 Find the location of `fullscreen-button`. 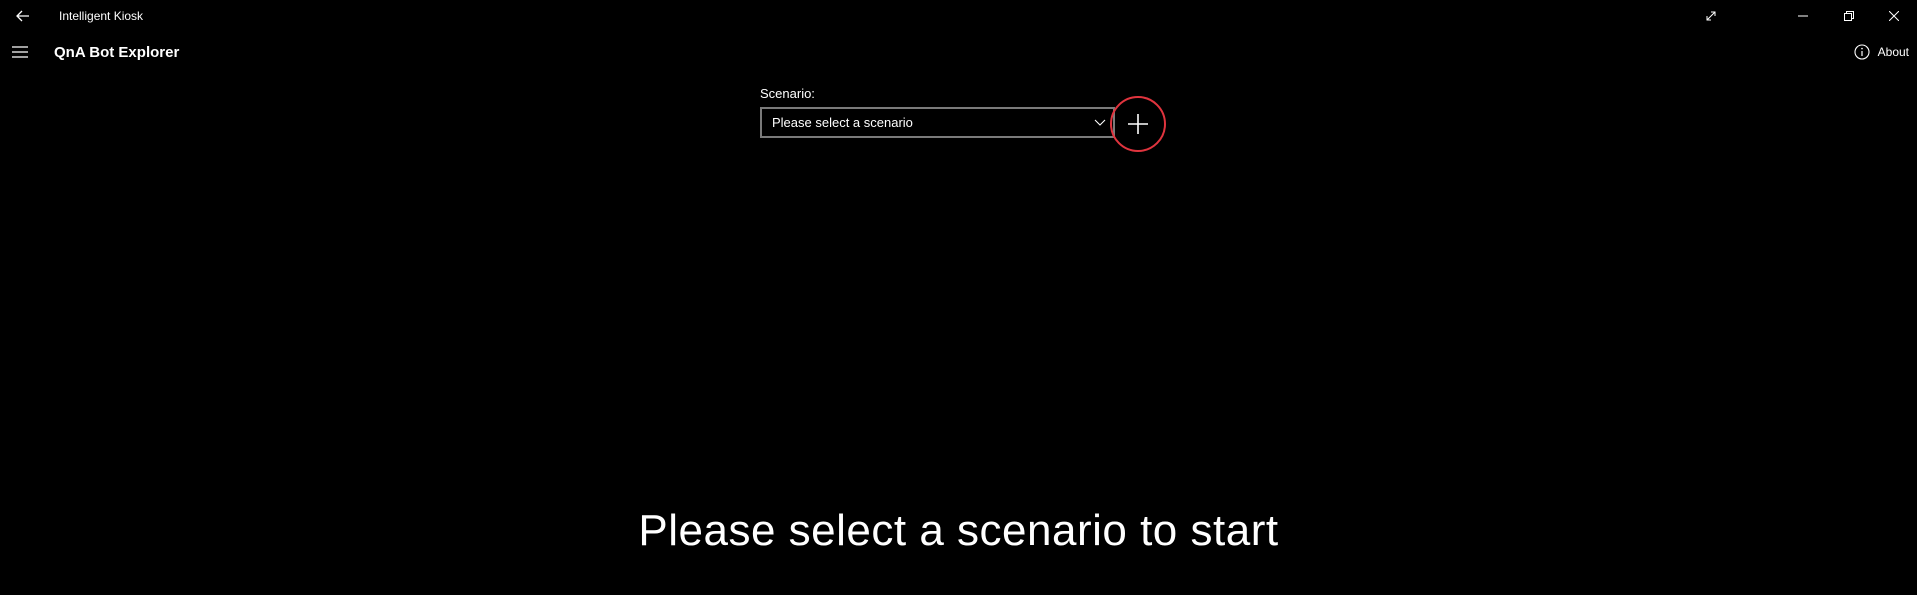

fullscreen-button is located at coordinates (1711, 16).